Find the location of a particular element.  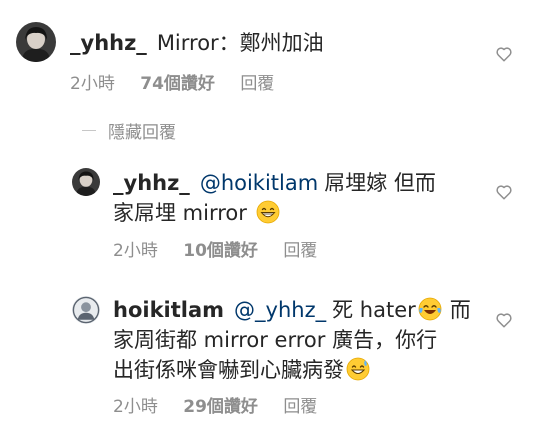

hide-replies-label: 隱藏回覆 is located at coordinates (142, 133).